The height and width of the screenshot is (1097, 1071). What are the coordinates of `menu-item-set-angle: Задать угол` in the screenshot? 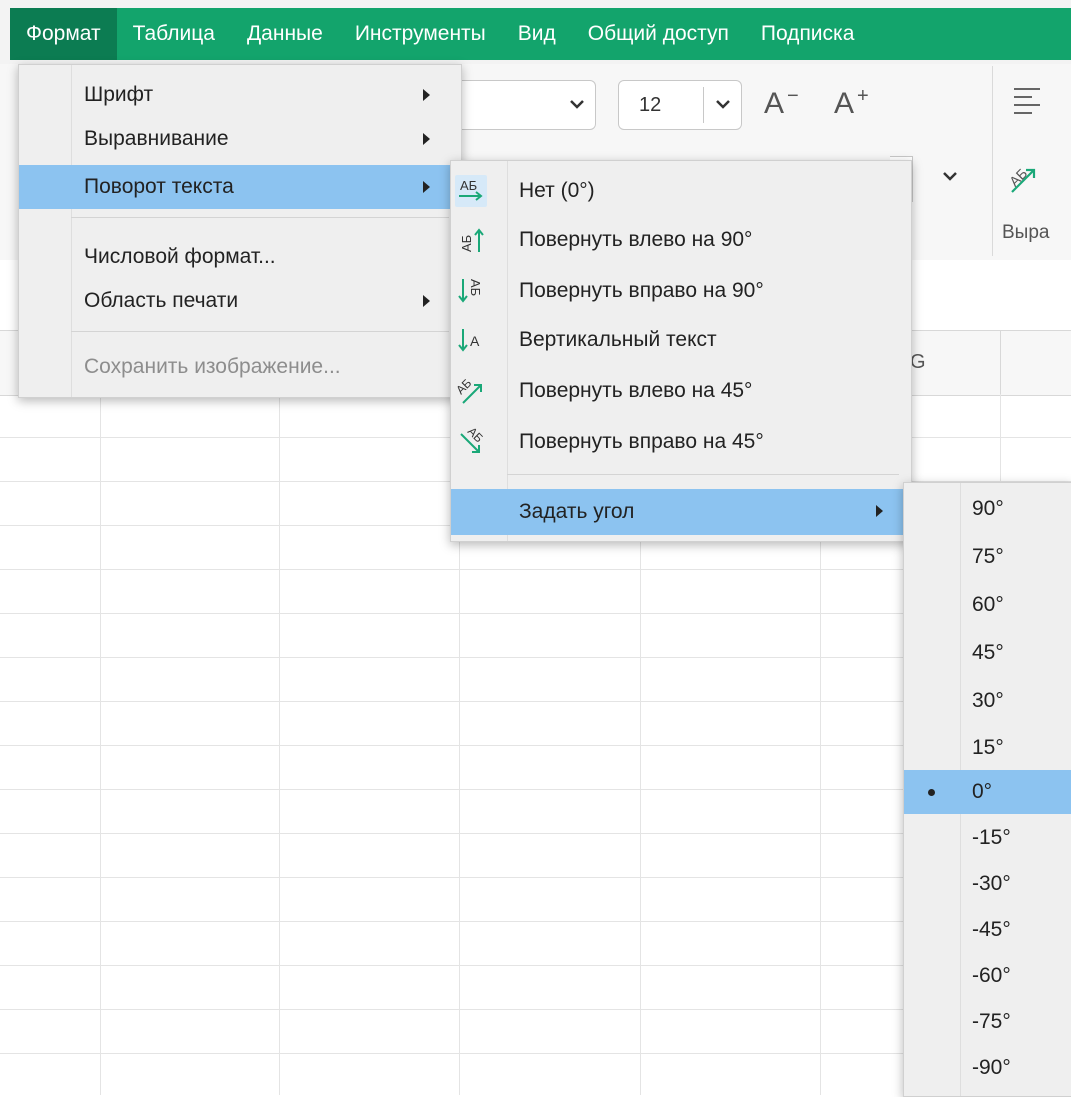 It's located at (681, 512).